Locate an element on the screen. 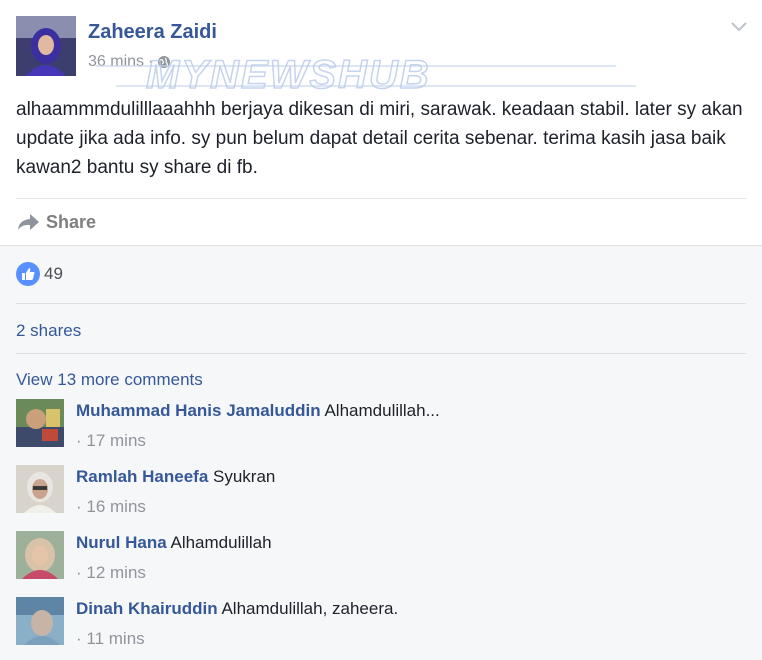  watermark: MYNEWSHUB is located at coordinates (366, 76).